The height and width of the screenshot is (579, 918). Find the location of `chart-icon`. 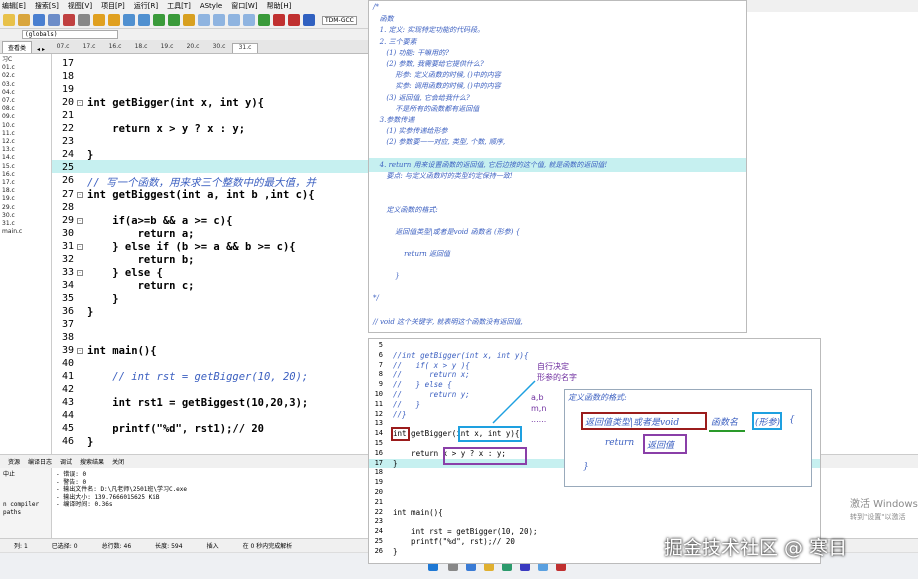

chart-icon is located at coordinates (294, 20).